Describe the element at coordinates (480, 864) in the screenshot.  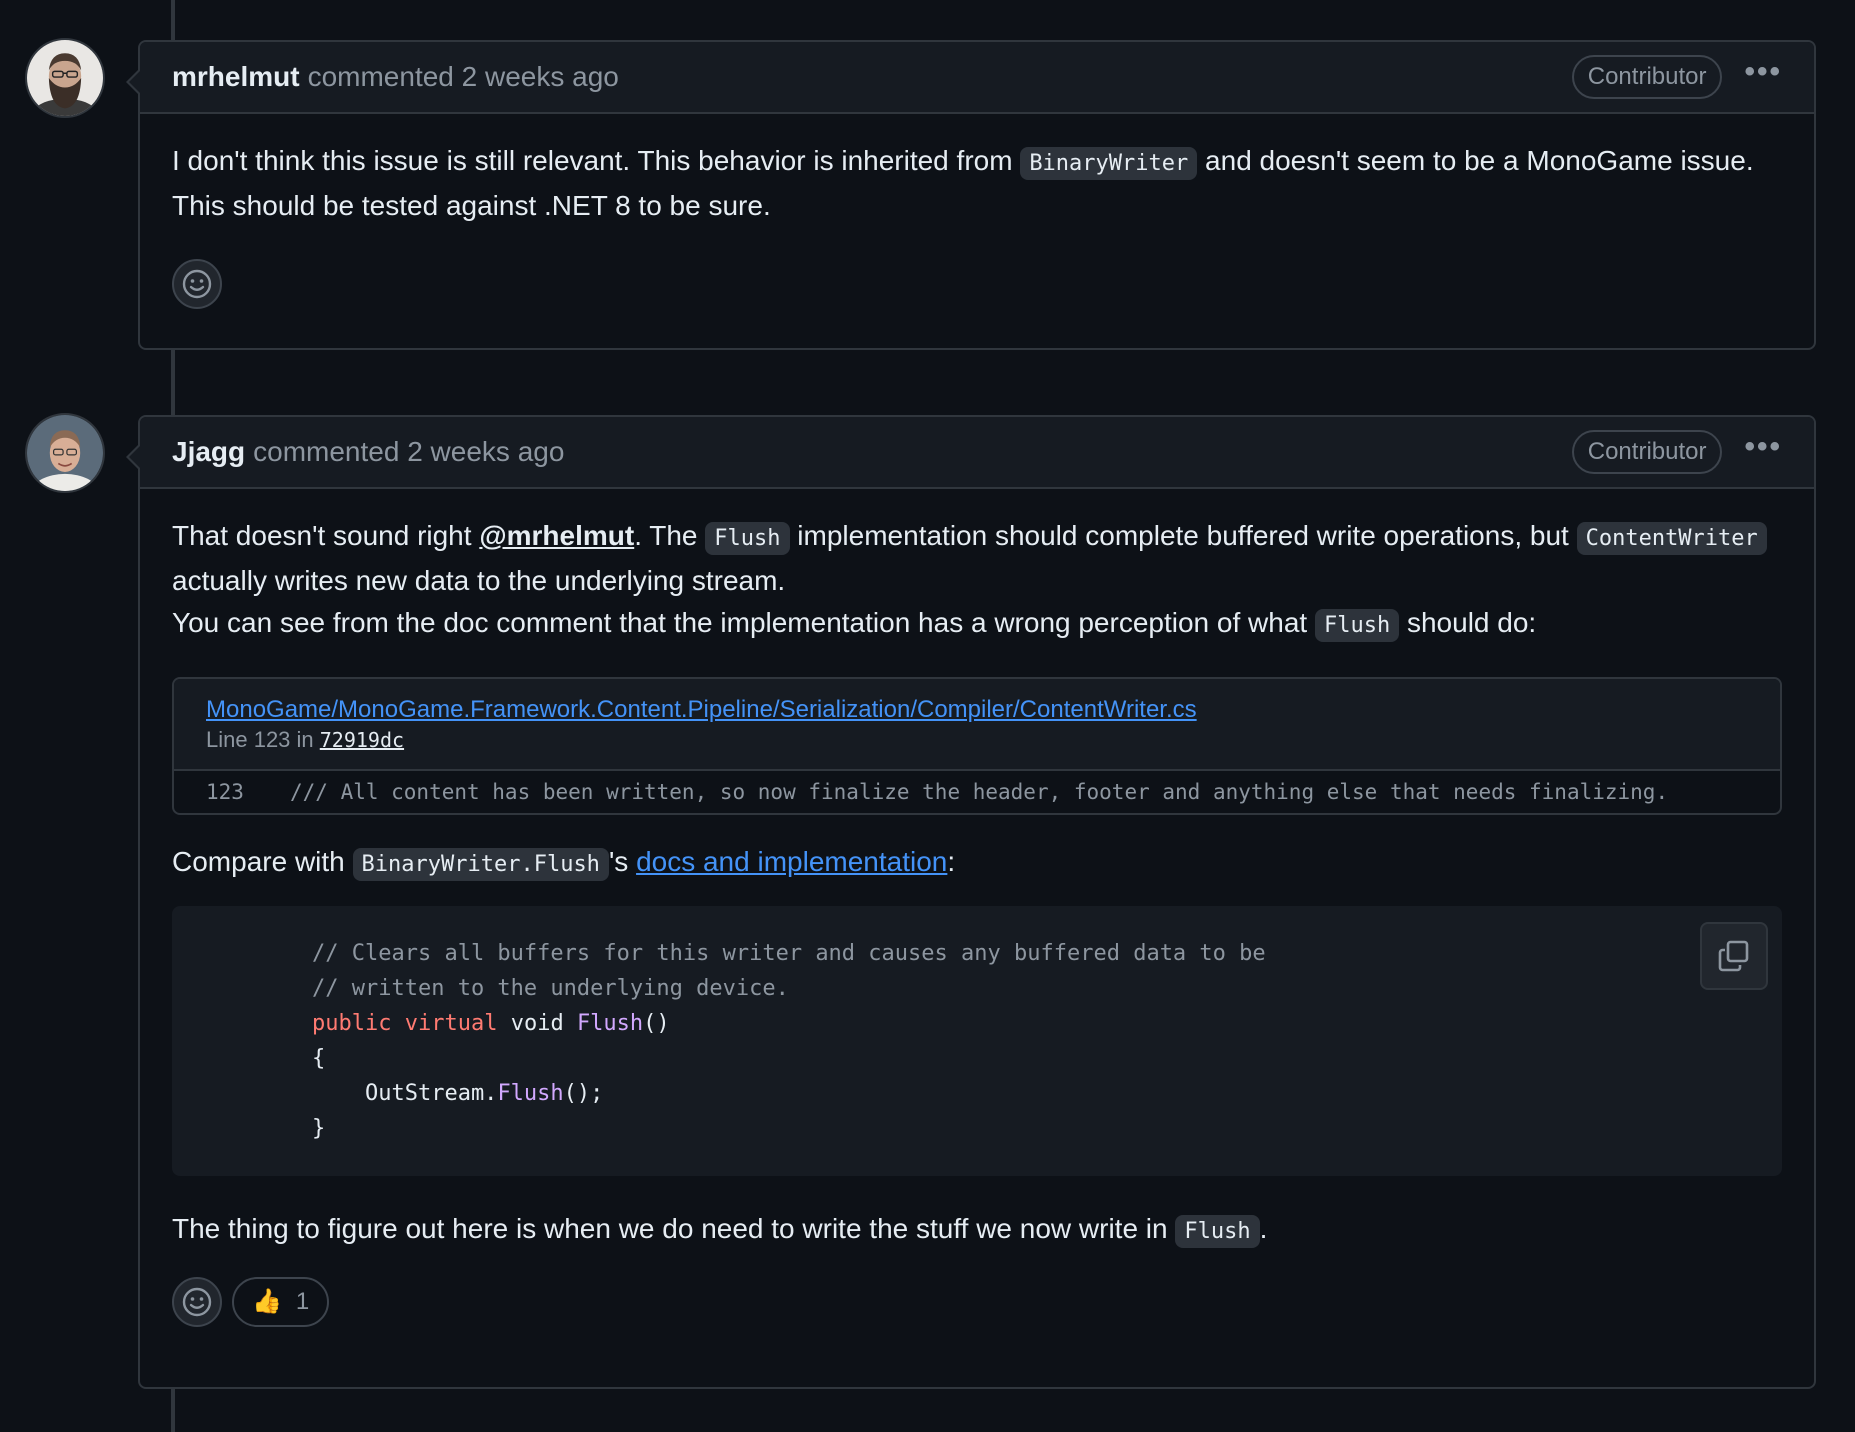
I see `inline-code: BinaryWriter.Flush` at that location.